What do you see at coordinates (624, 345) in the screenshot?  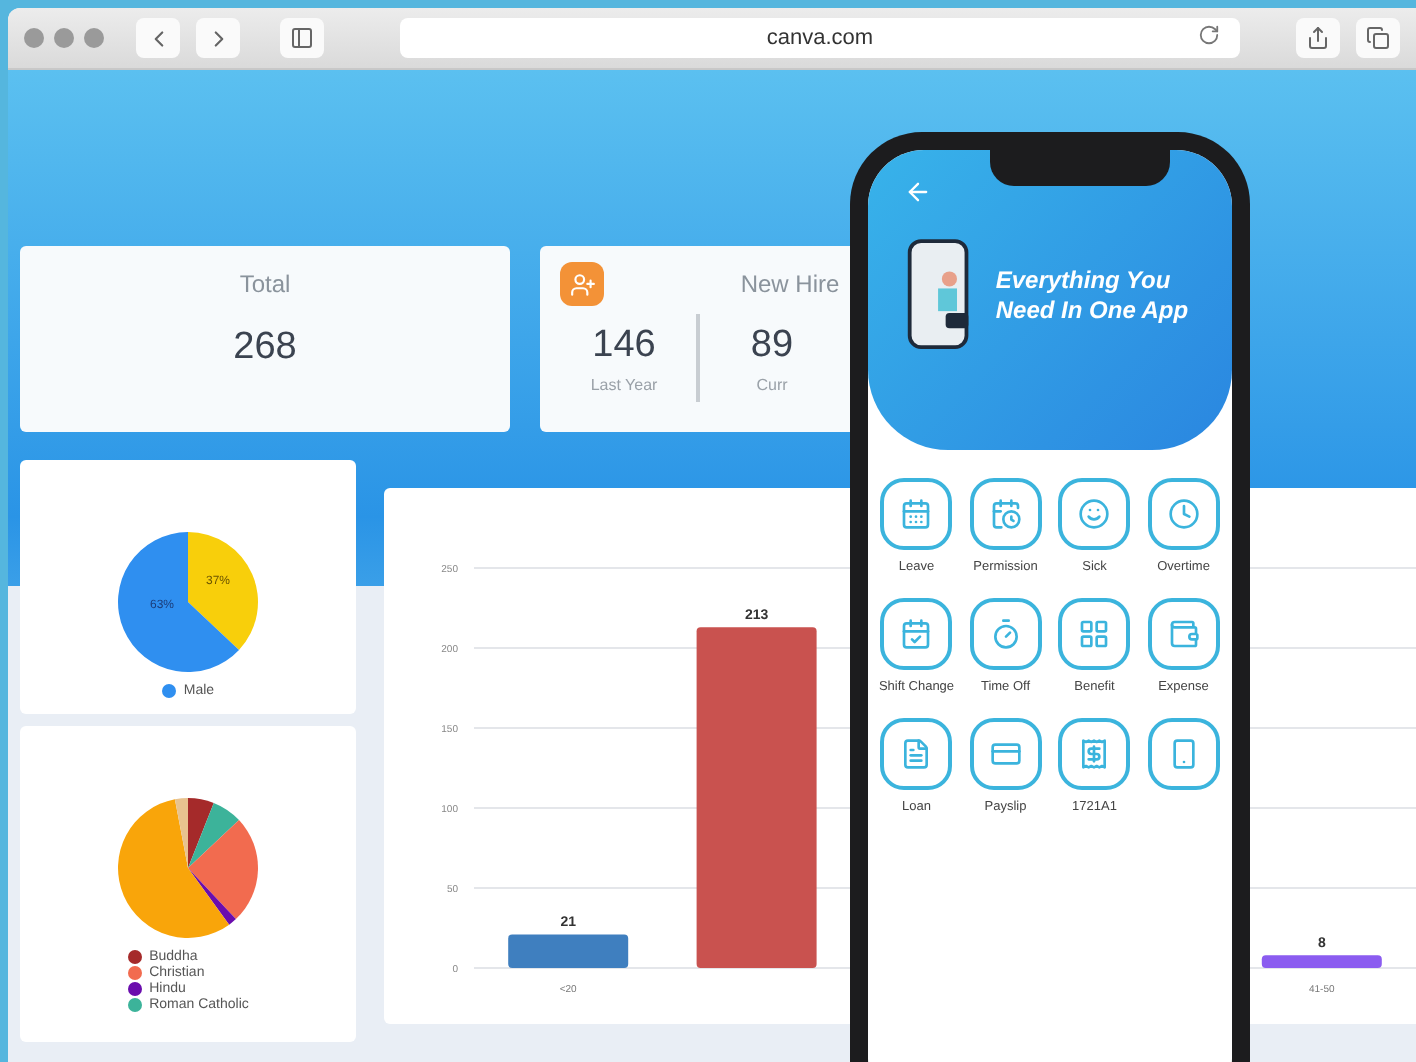 I see `stat-value: 146` at bounding box center [624, 345].